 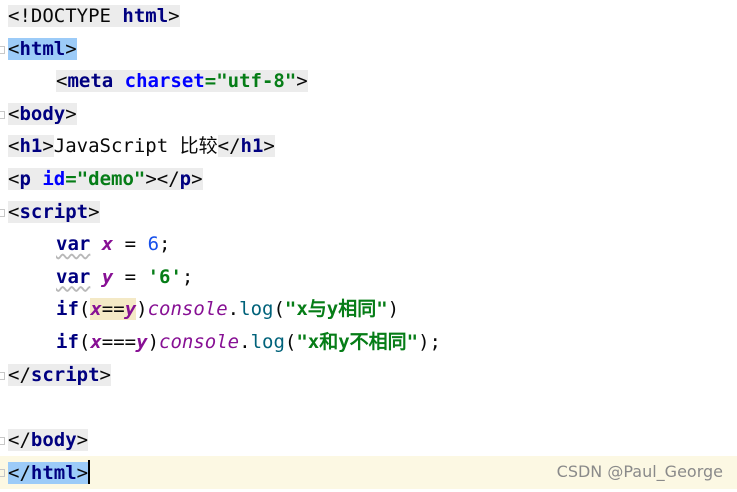 I want to click on attribute-token: id, so click(x=54, y=179).